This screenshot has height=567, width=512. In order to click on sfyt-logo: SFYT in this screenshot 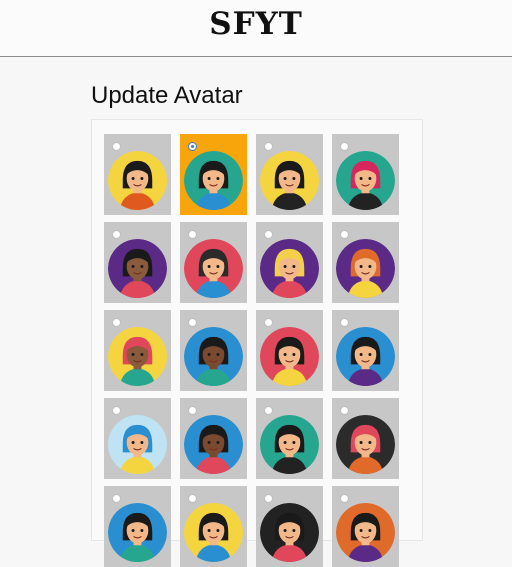, I will do `click(256, 24)`.